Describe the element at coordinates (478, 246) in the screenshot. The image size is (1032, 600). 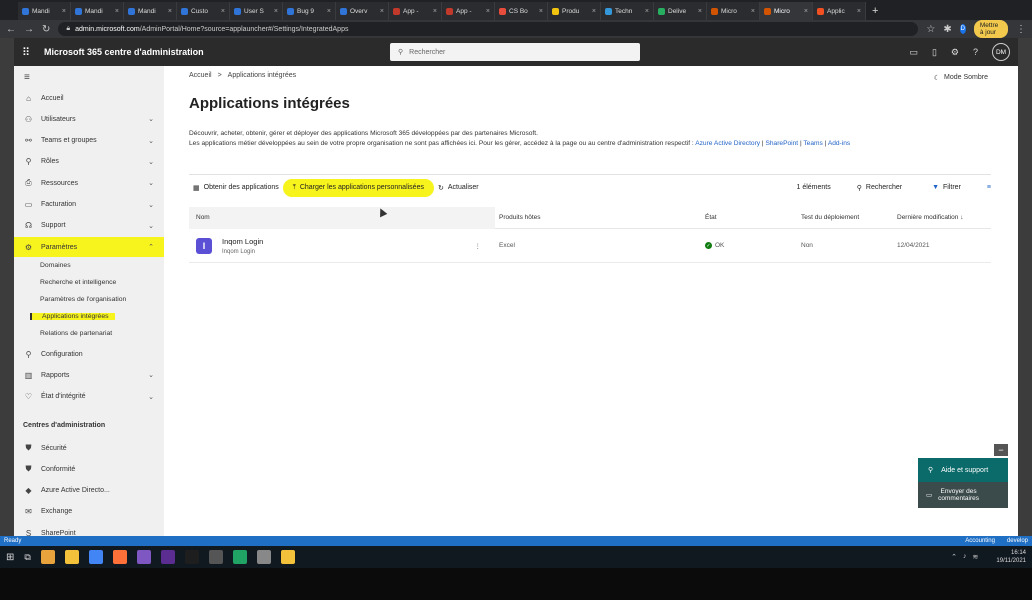
I see `more-options-icon: ⋮` at that location.